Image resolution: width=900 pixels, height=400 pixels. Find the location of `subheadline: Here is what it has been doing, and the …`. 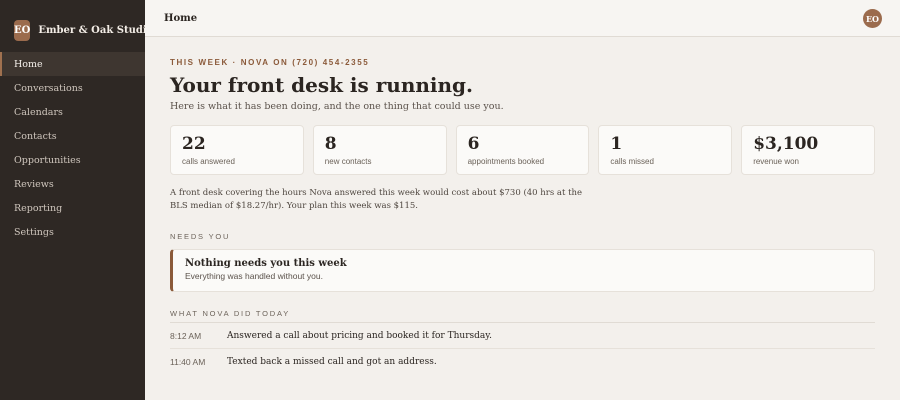

subheadline: Here is what it has been doing, and the … is located at coordinates (337, 106).